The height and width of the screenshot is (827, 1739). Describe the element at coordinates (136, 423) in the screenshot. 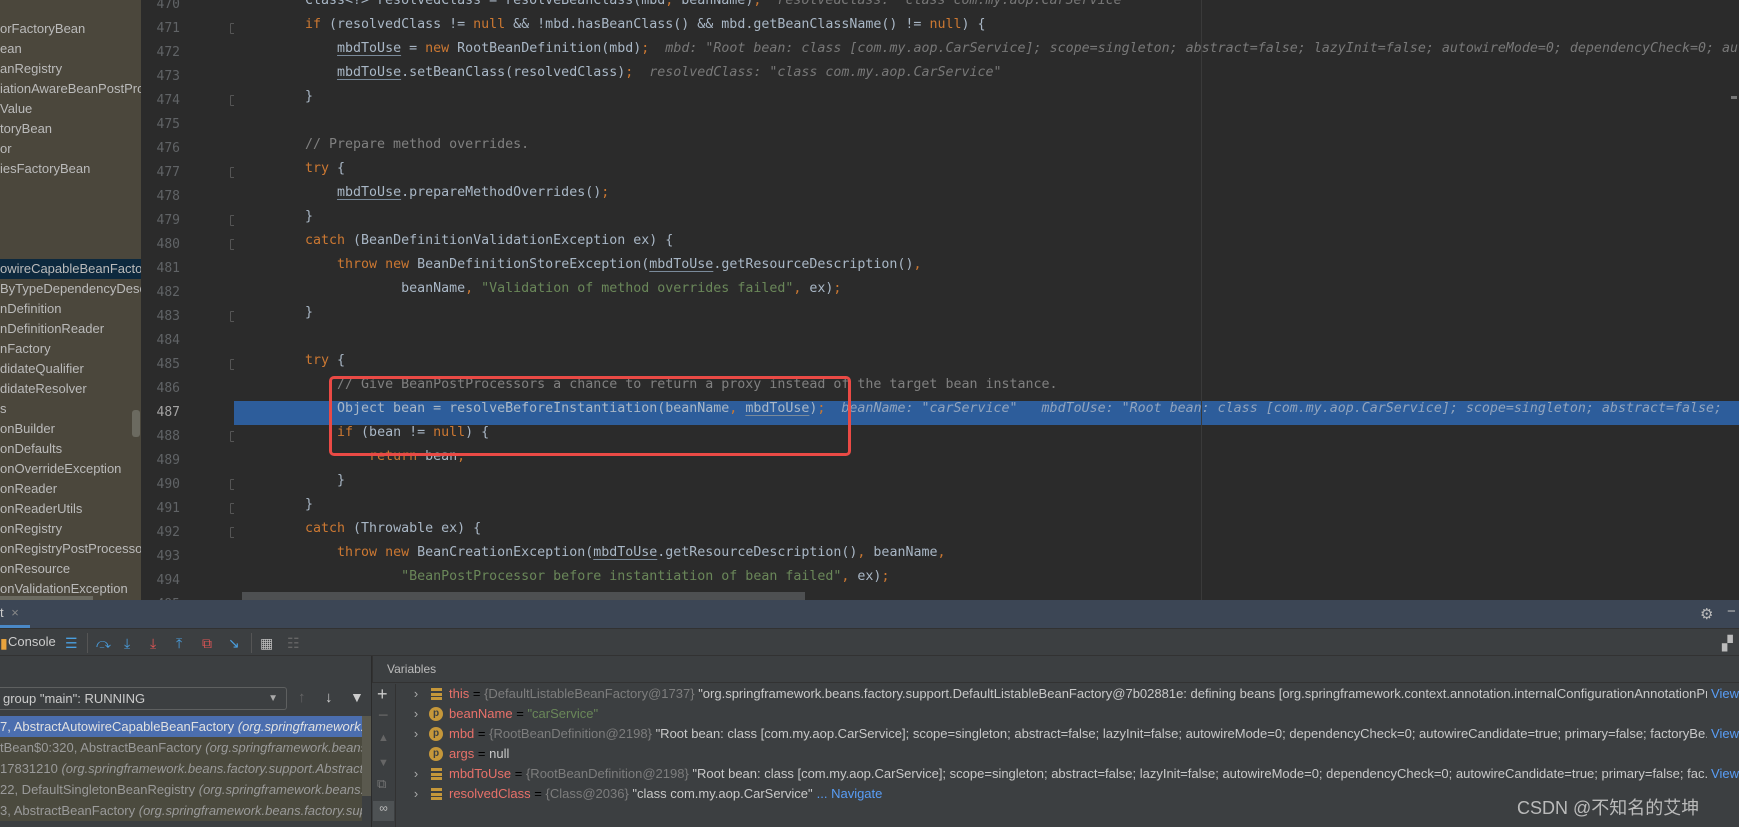

I see `project-scrollbar` at that location.